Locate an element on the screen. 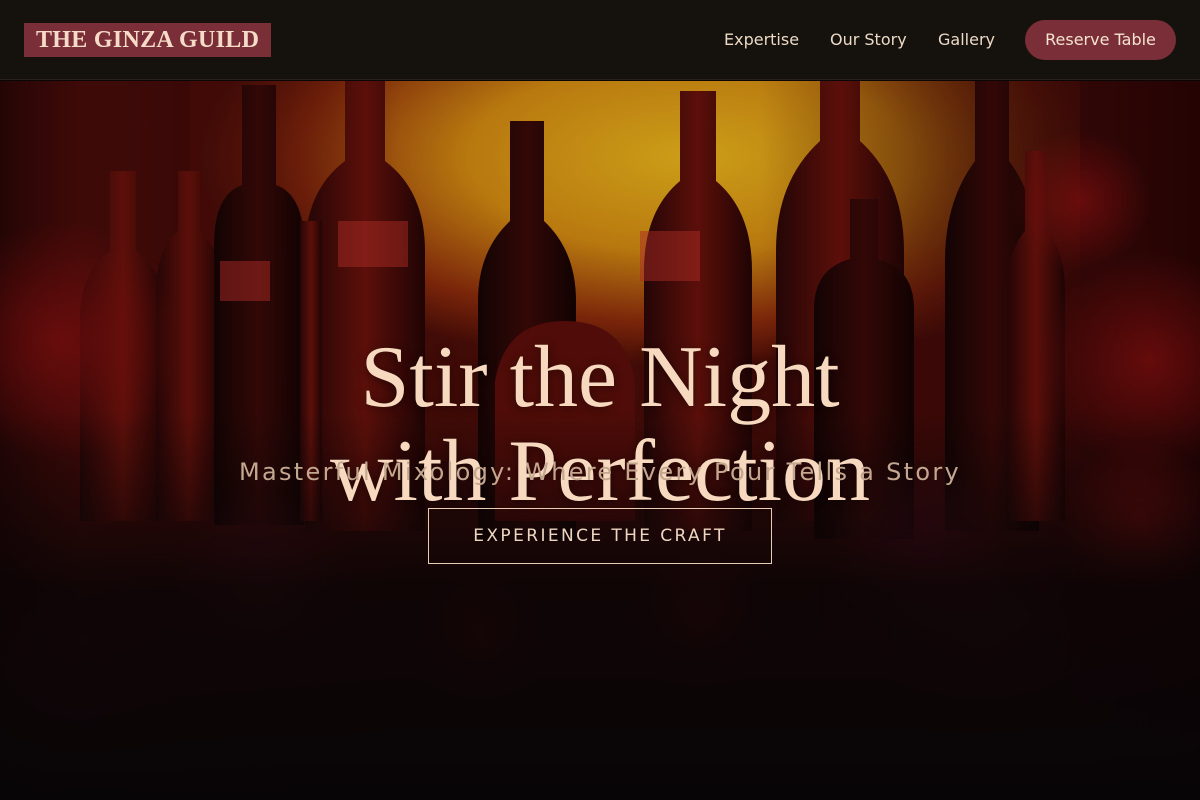  nav-link-gallery: Gallery is located at coordinates (966, 40).